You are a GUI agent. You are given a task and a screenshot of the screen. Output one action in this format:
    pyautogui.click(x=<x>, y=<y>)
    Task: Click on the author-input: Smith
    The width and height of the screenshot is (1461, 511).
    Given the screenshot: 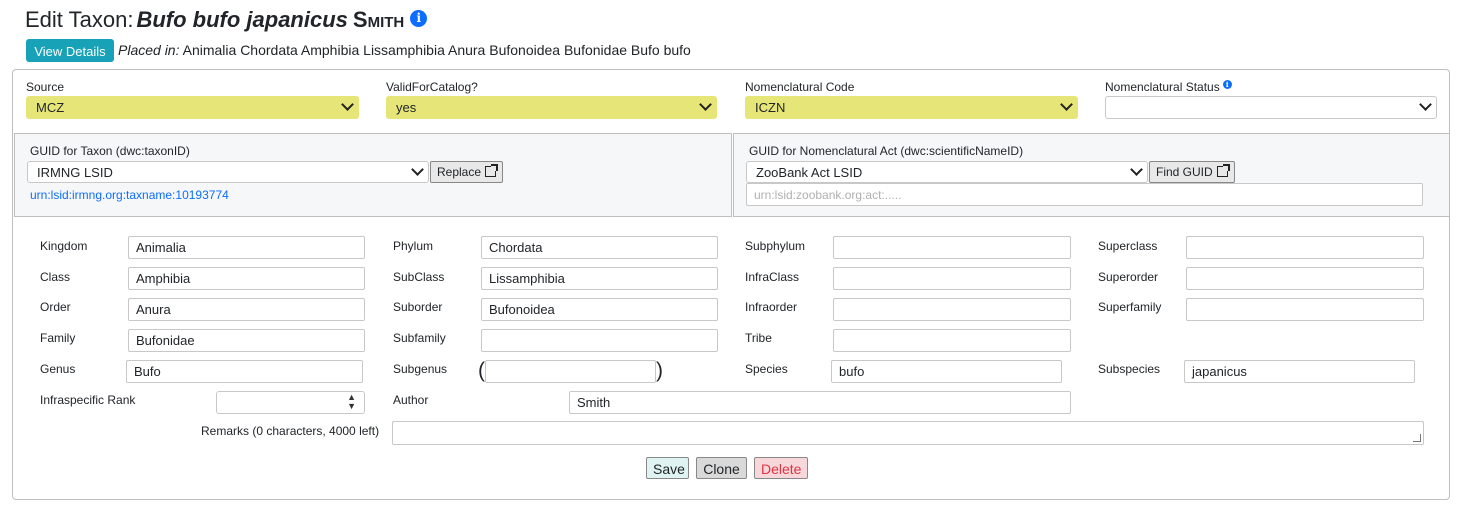 What is the action you would take?
    pyautogui.click(x=820, y=402)
    